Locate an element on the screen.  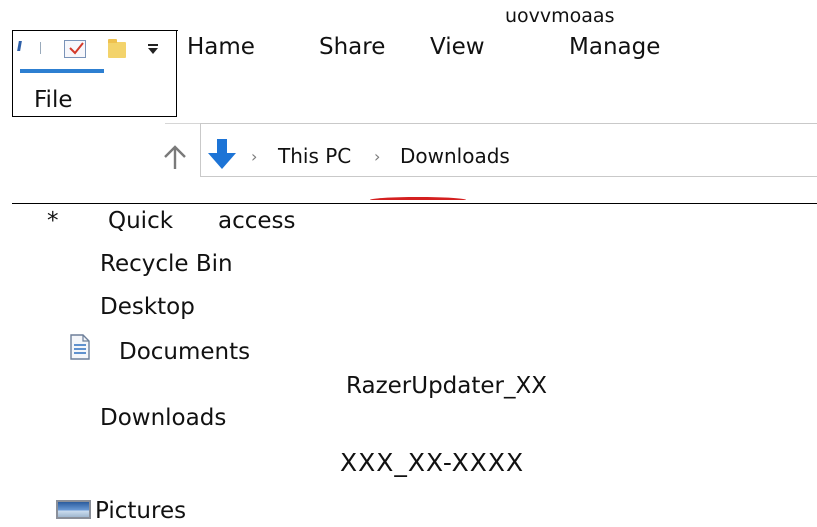
tab-view: View is located at coordinates (457, 47).